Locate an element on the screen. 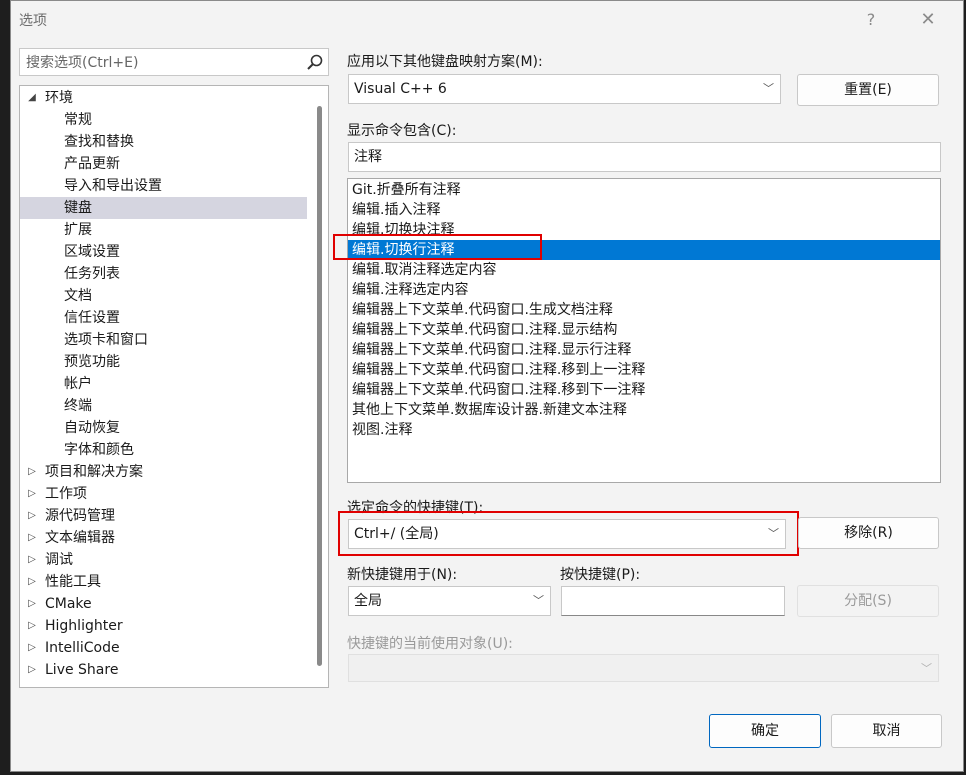 Image resolution: width=966 pixels, height=775 pixels. new-shortcut-scope-combo: 全局 ﹀ is located at coordinates (449, 601).